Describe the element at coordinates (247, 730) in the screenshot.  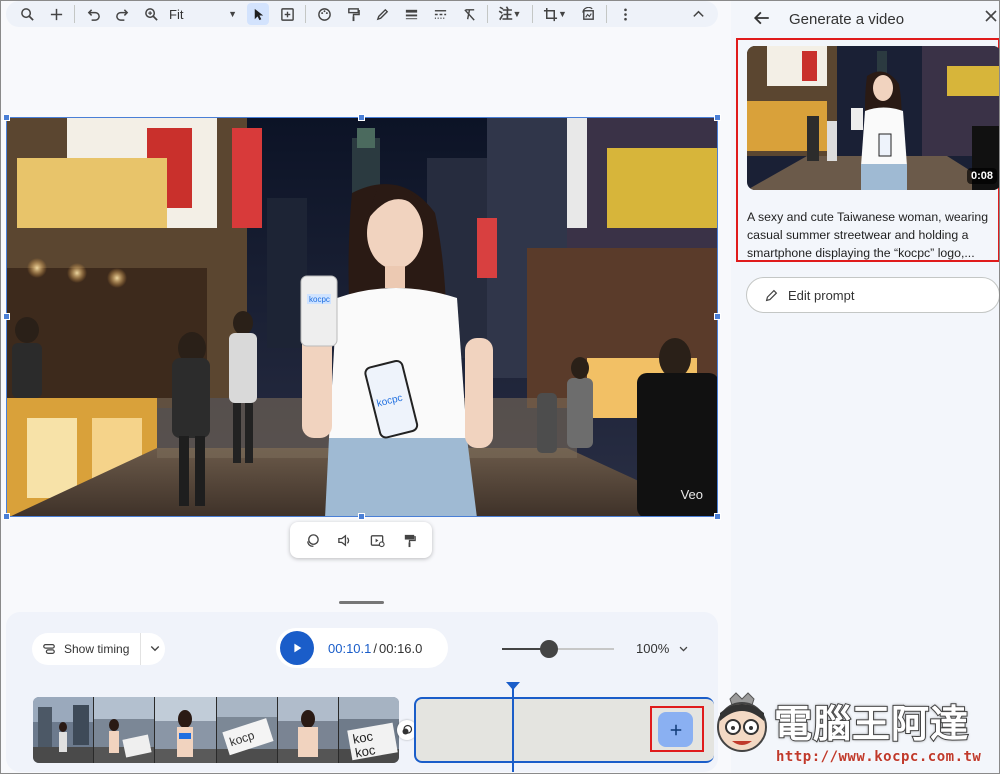
I see `clip-thumbnail: kocp` at that location.